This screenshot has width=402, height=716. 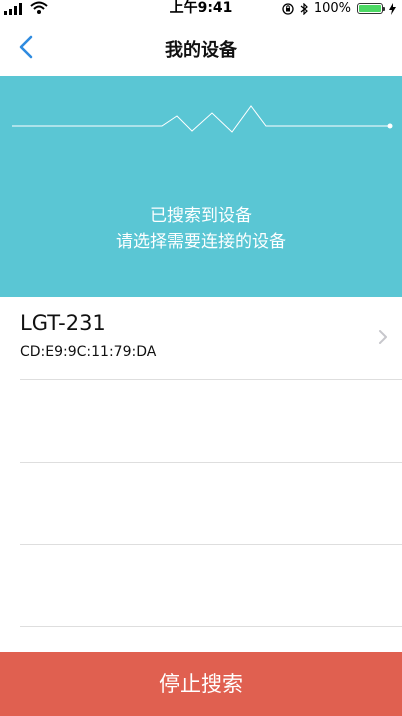 I want to click on banner-instruction-text: 请选择需要连接的设备, so click(x=201, y=242).